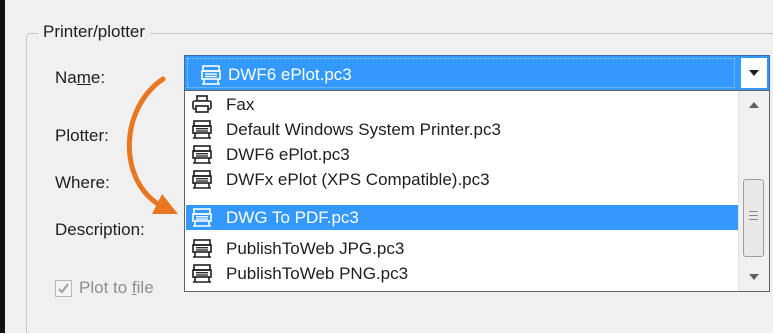 The width and height of the screenshot is (773, 334). Describe the element at coordinates (94, 32) in the screenshot. I see `groupbox-title: Printer/plotter` at that location.